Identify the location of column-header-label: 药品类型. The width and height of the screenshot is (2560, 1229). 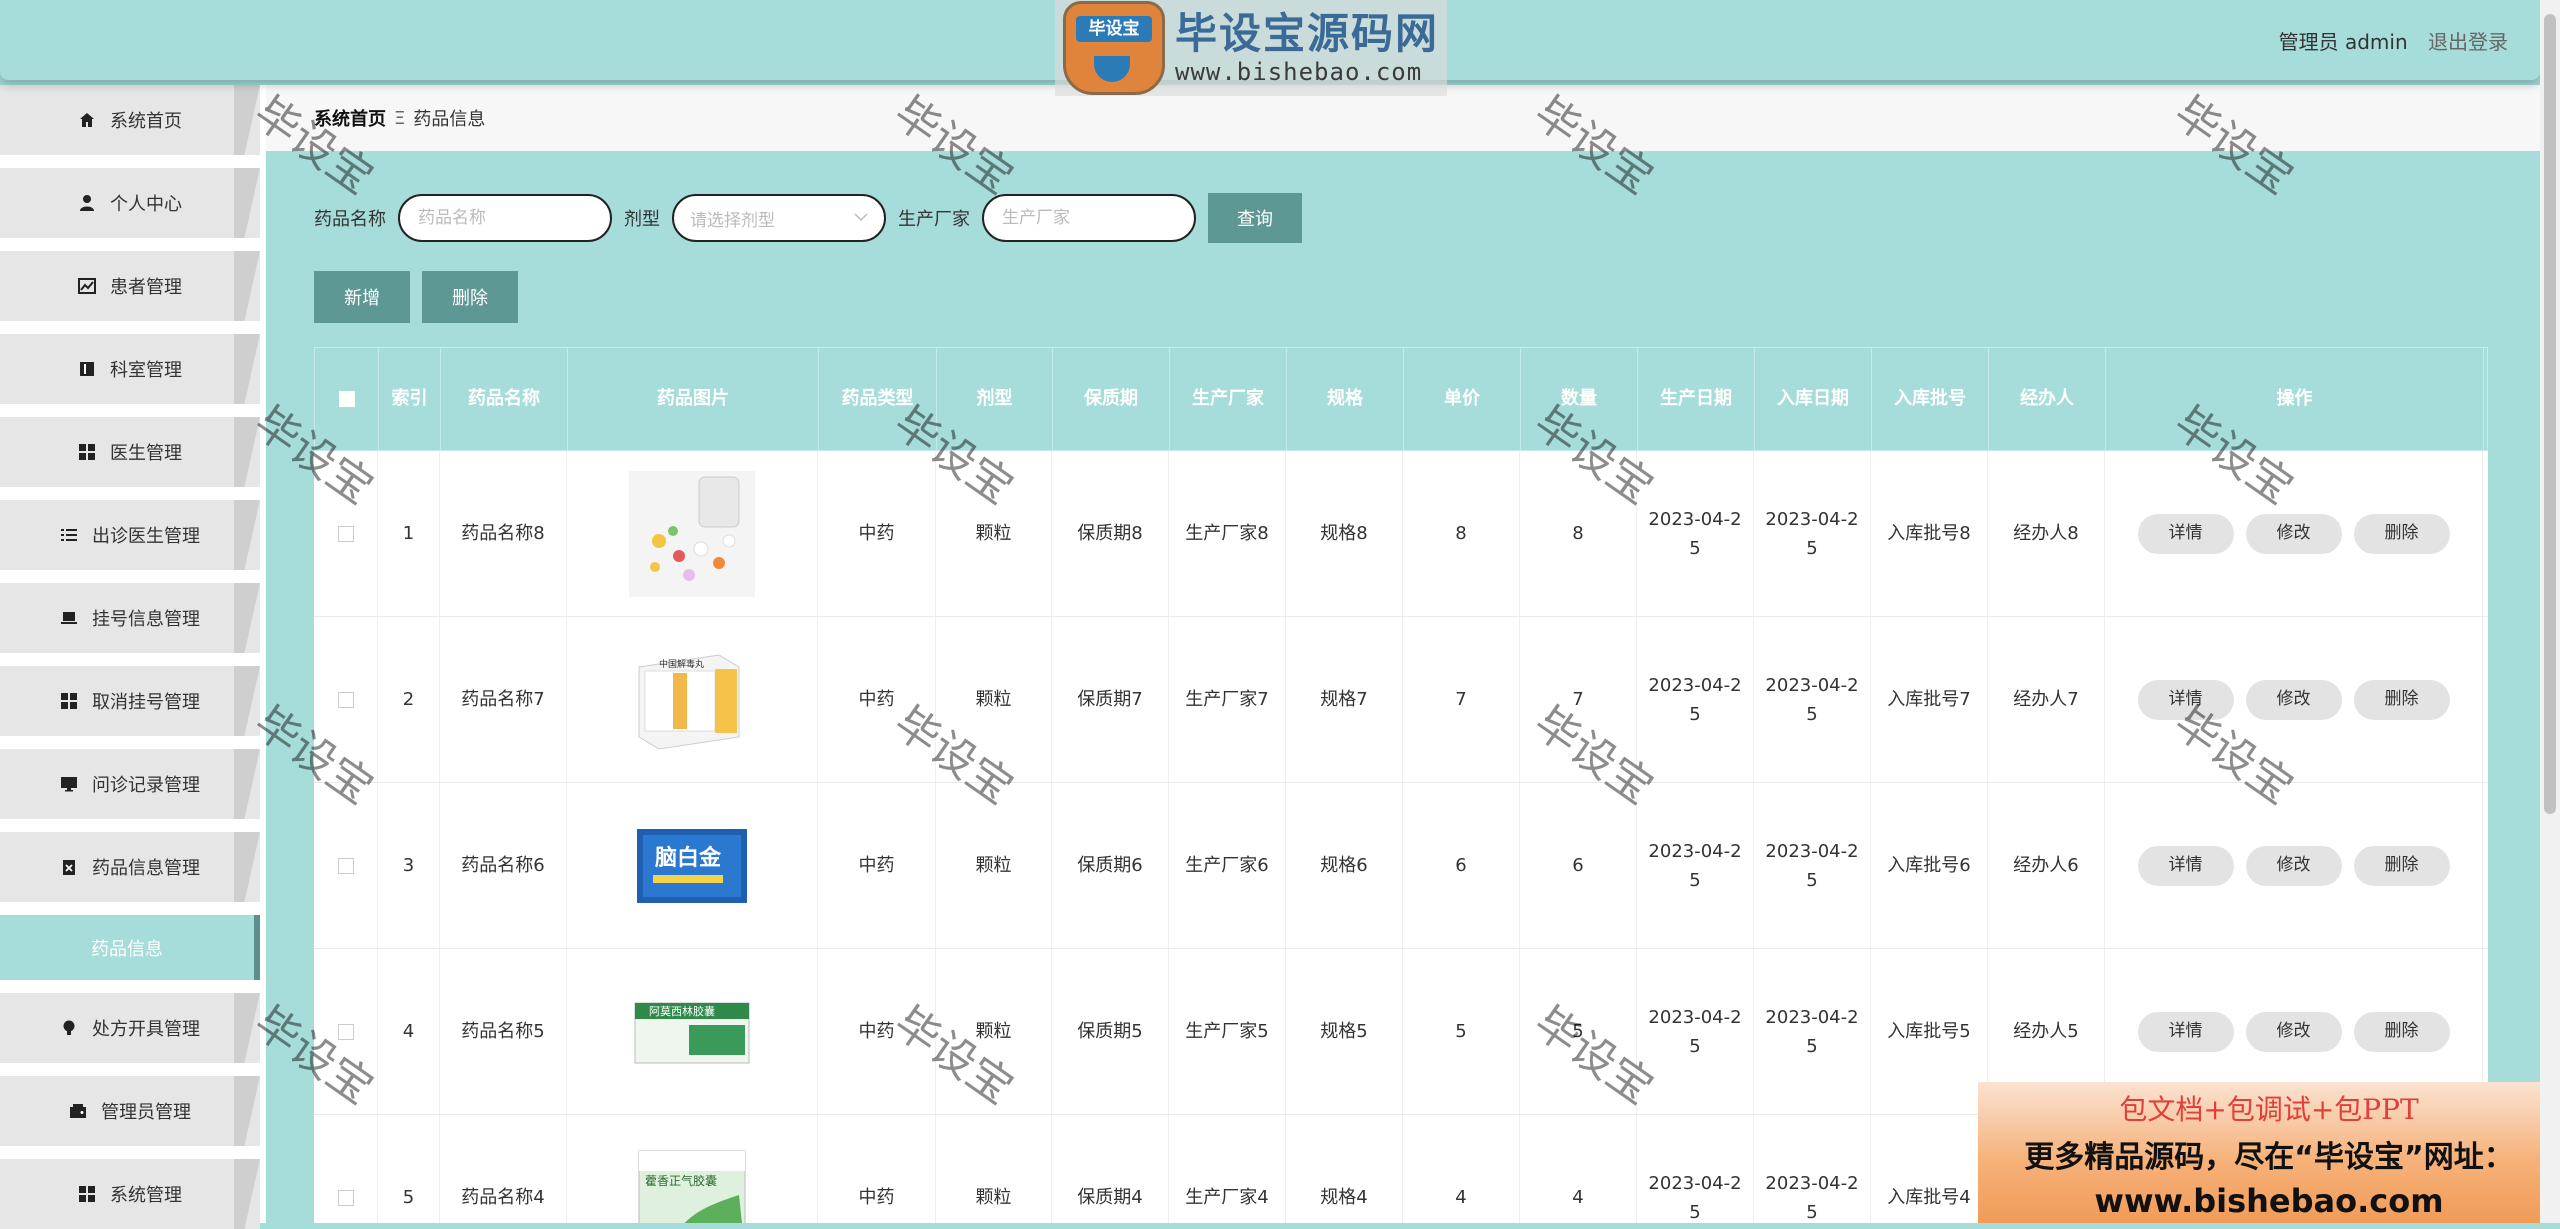
(877, 398).